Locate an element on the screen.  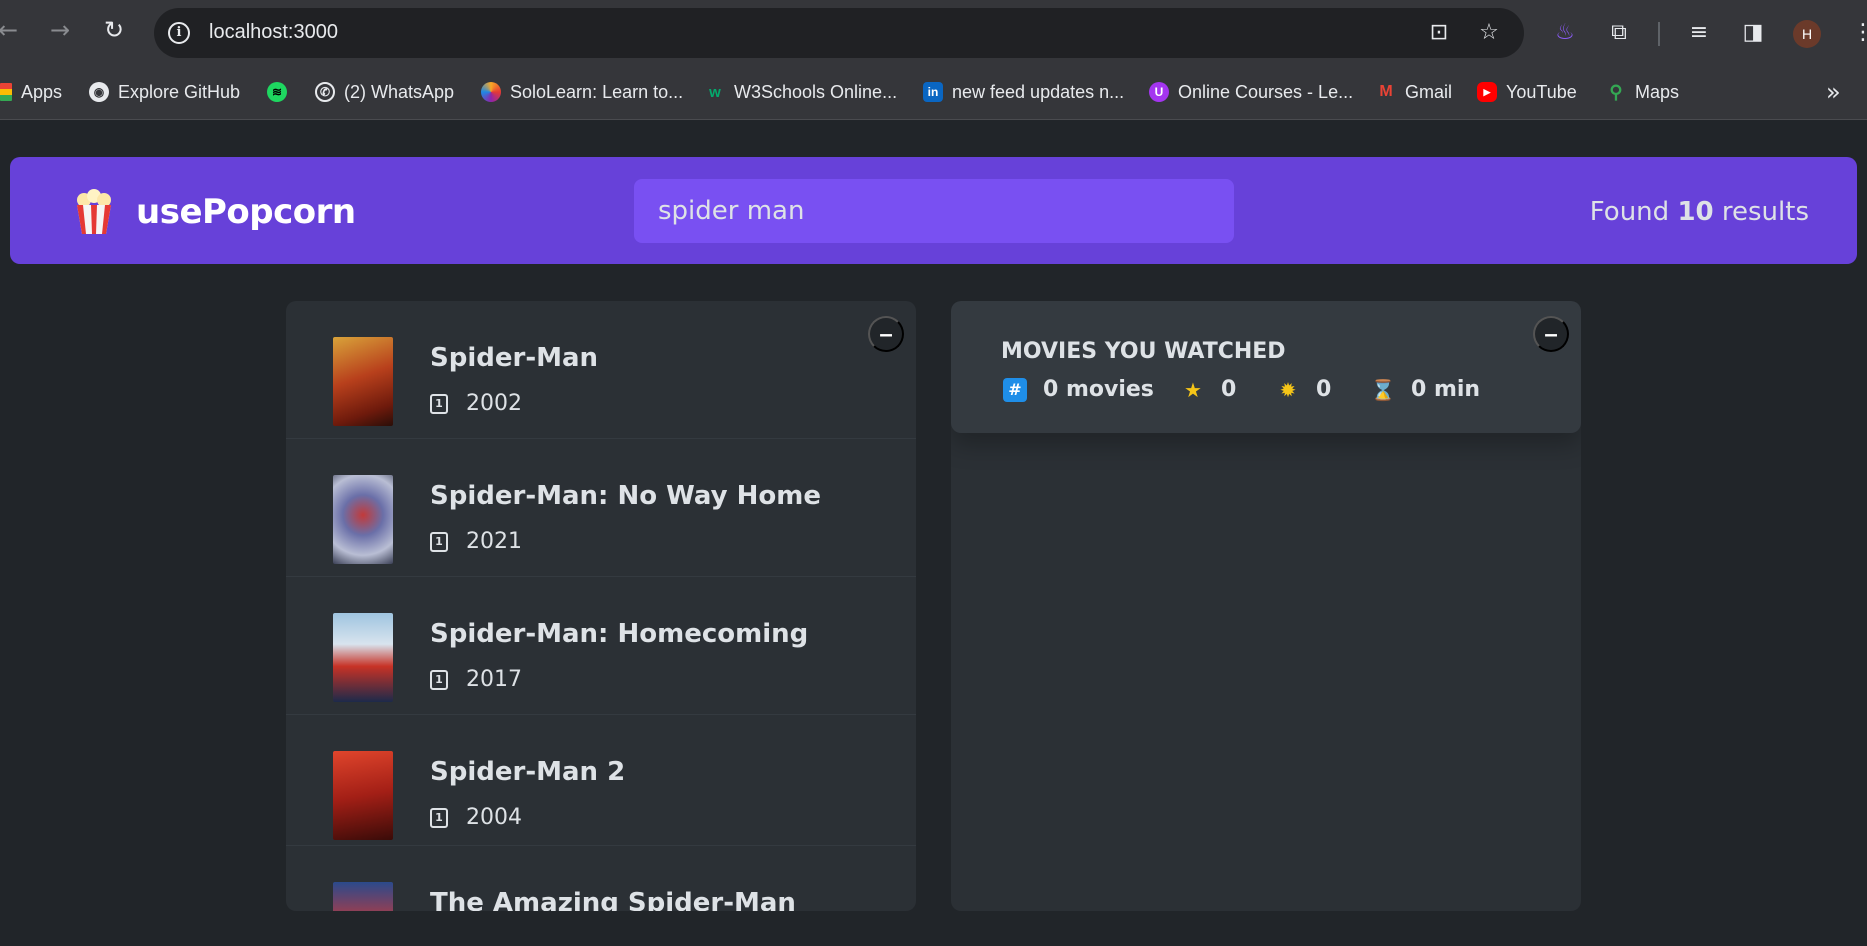
bookmark-gmail: M Gmail is located at coordinates (1414, 92).